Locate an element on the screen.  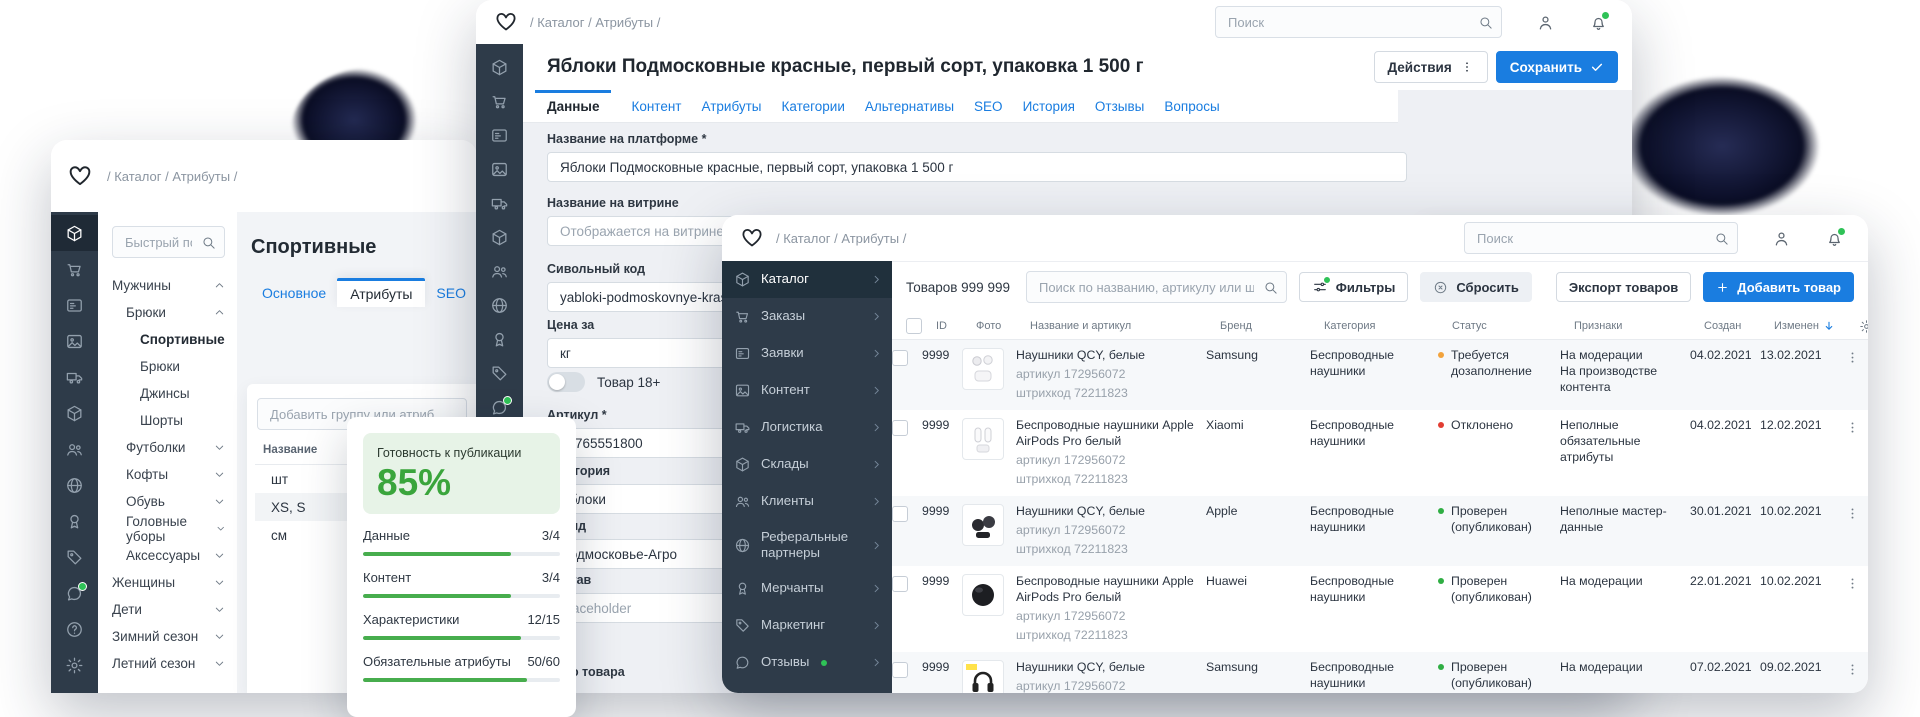
rail-item-logistics is located at coordinates (499, 203).